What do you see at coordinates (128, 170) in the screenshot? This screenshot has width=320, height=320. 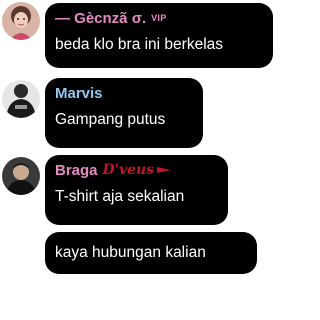 I see `sender-suffix-3: D'veus` at bounding box center [128, 170].